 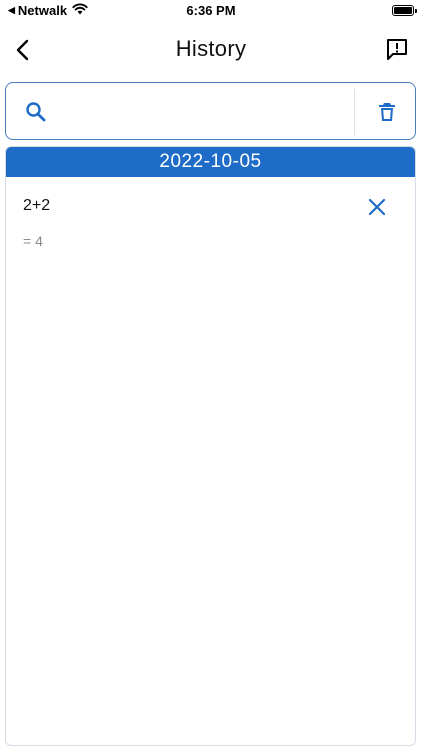 I want to click on history-item: 2+2 = 4, so click(x=210, y=217).